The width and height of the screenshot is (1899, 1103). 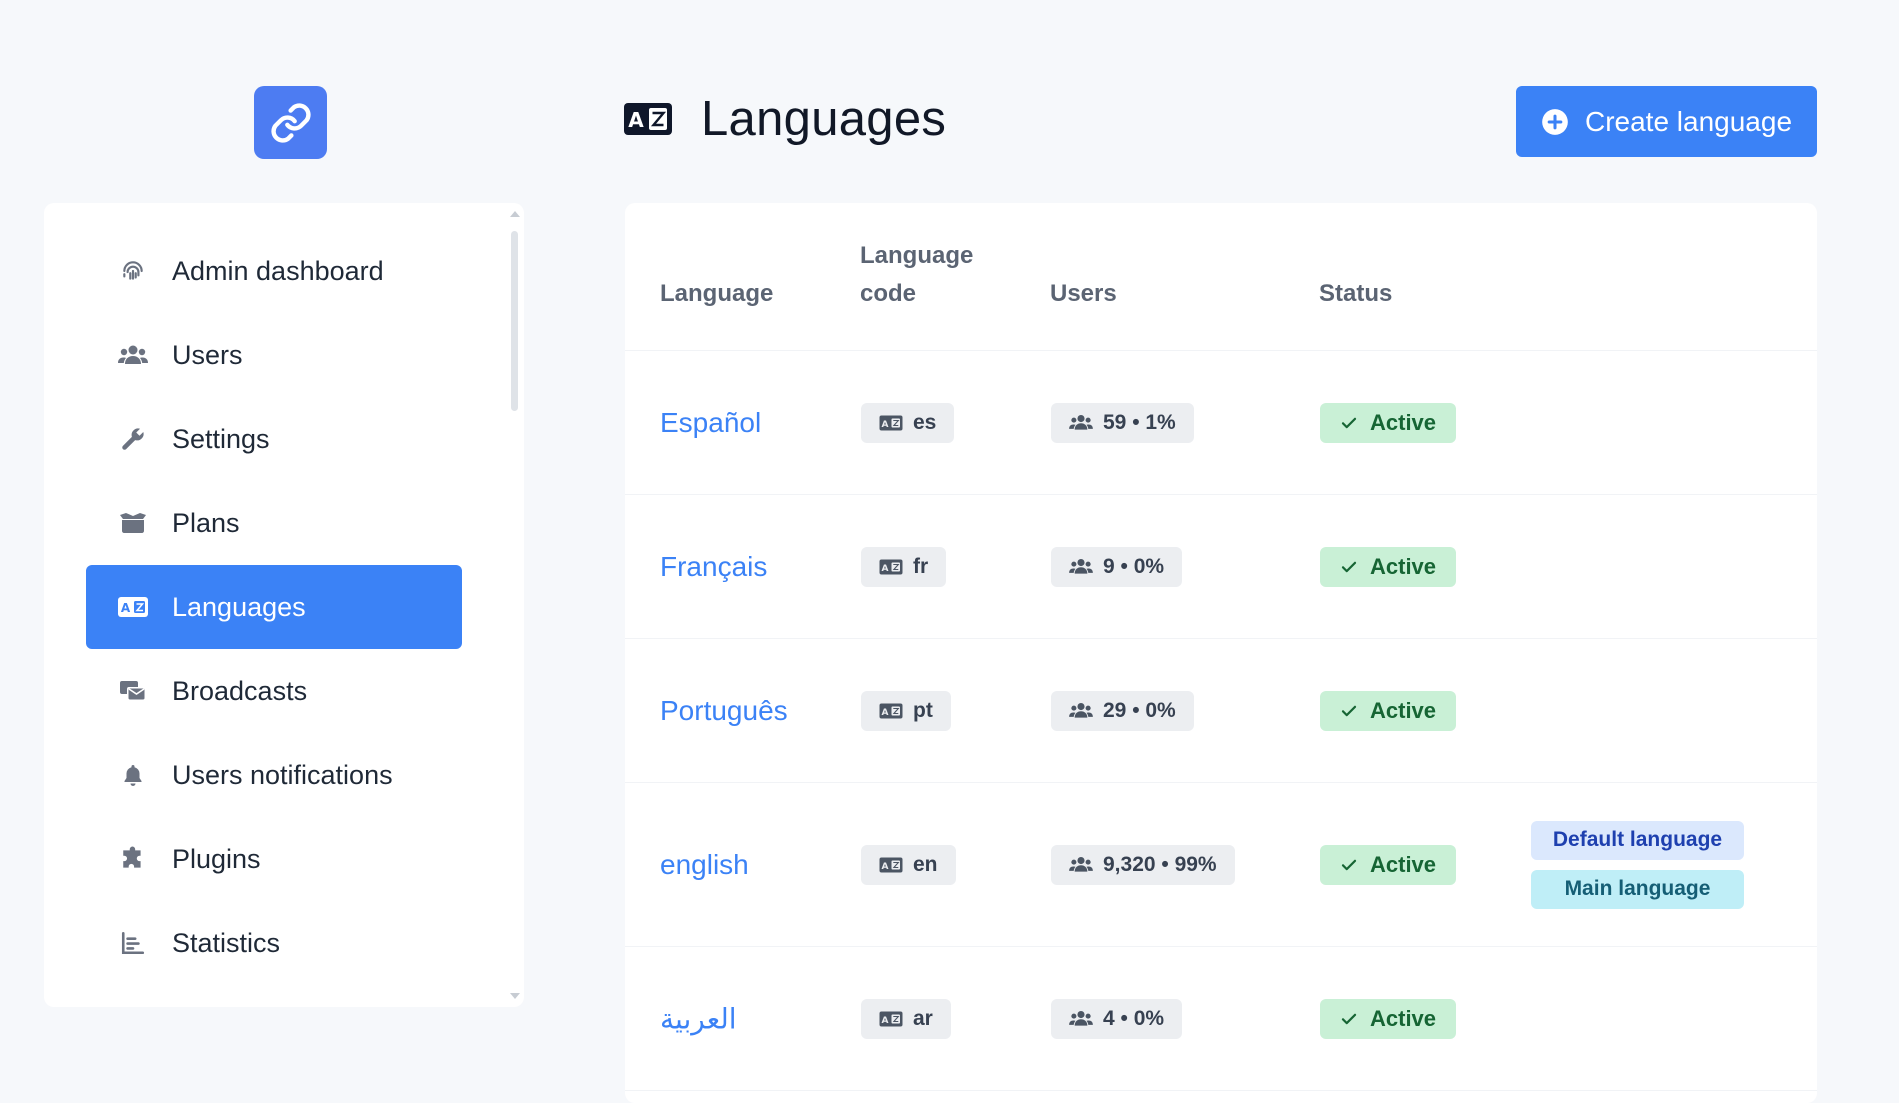 I want to click on language-code: fr, so click(x=921, y=566).